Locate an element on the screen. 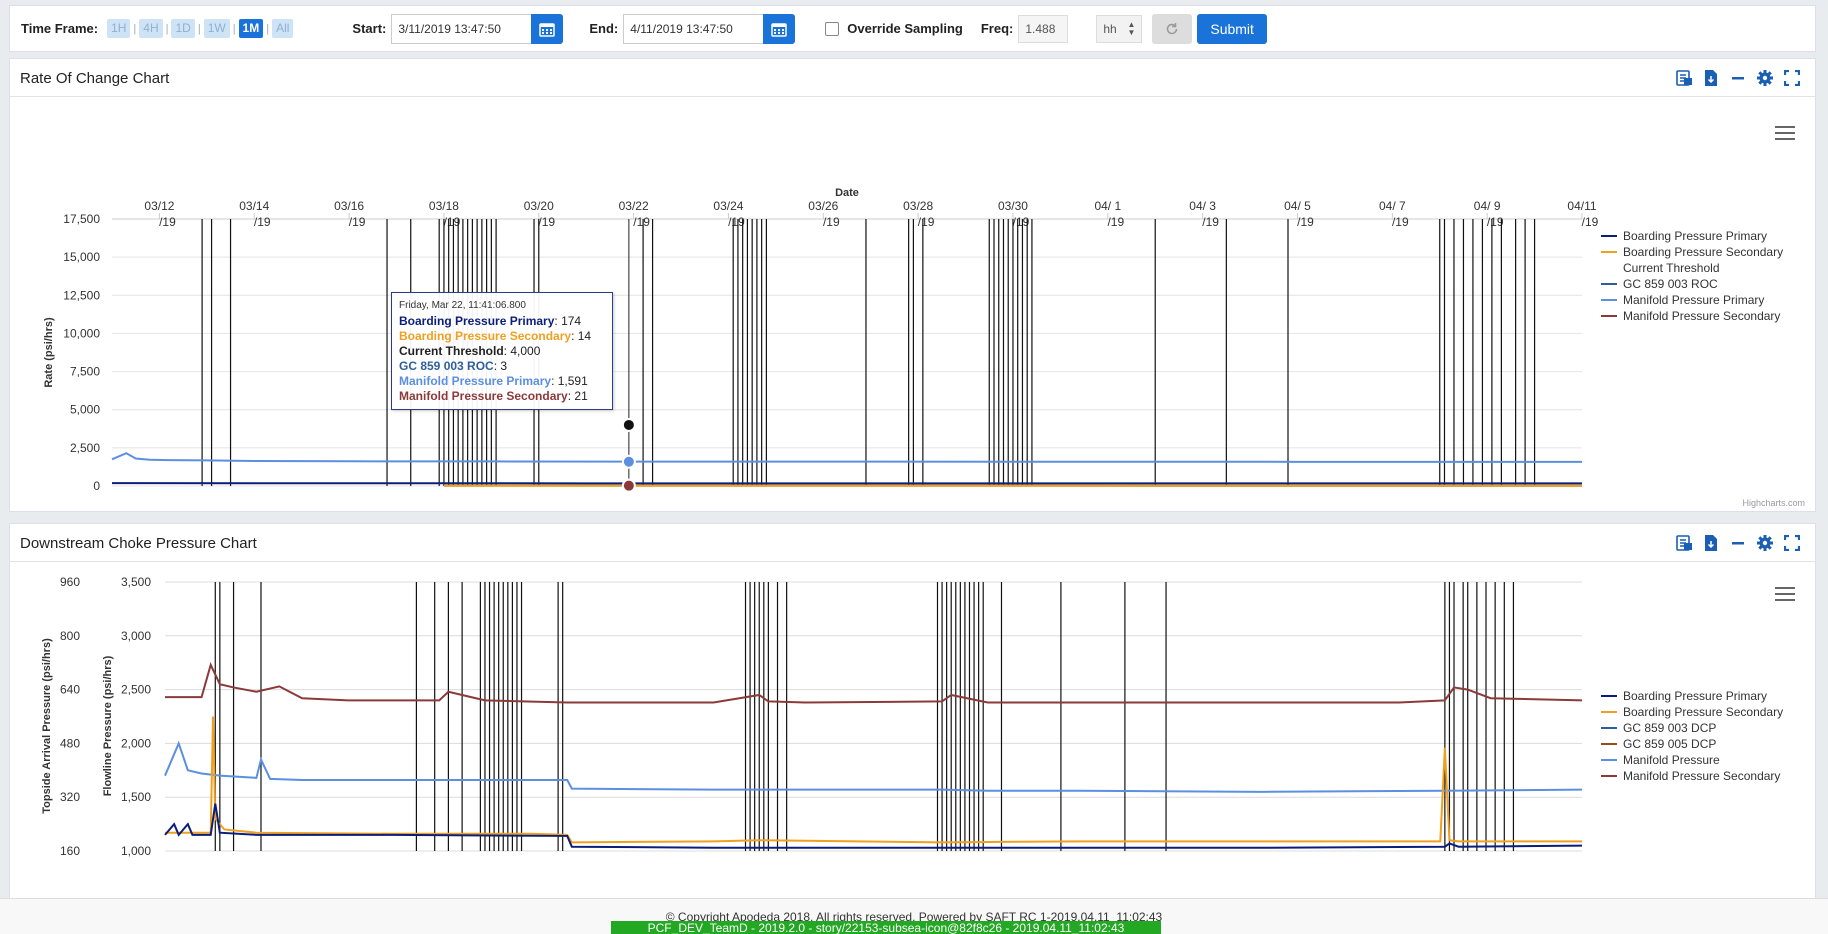  flowline-tick-label: 1,500 is located at coordinates (136, 797).